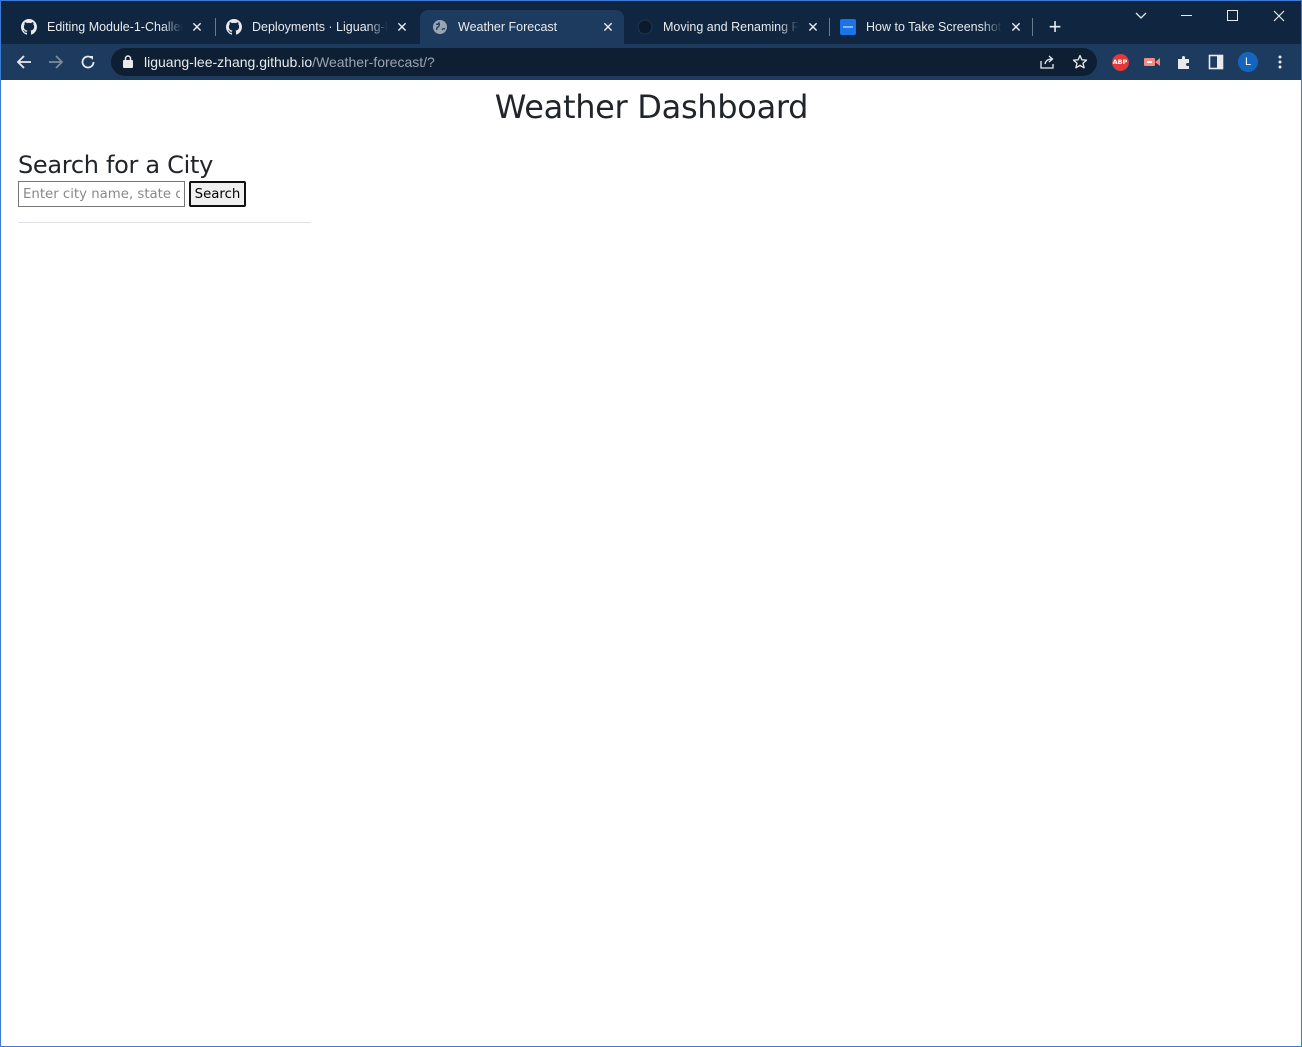 Image resolution: width=1302 pixels, height=1047 pixels. I want to click on tab-separator, so click(1032, 27).